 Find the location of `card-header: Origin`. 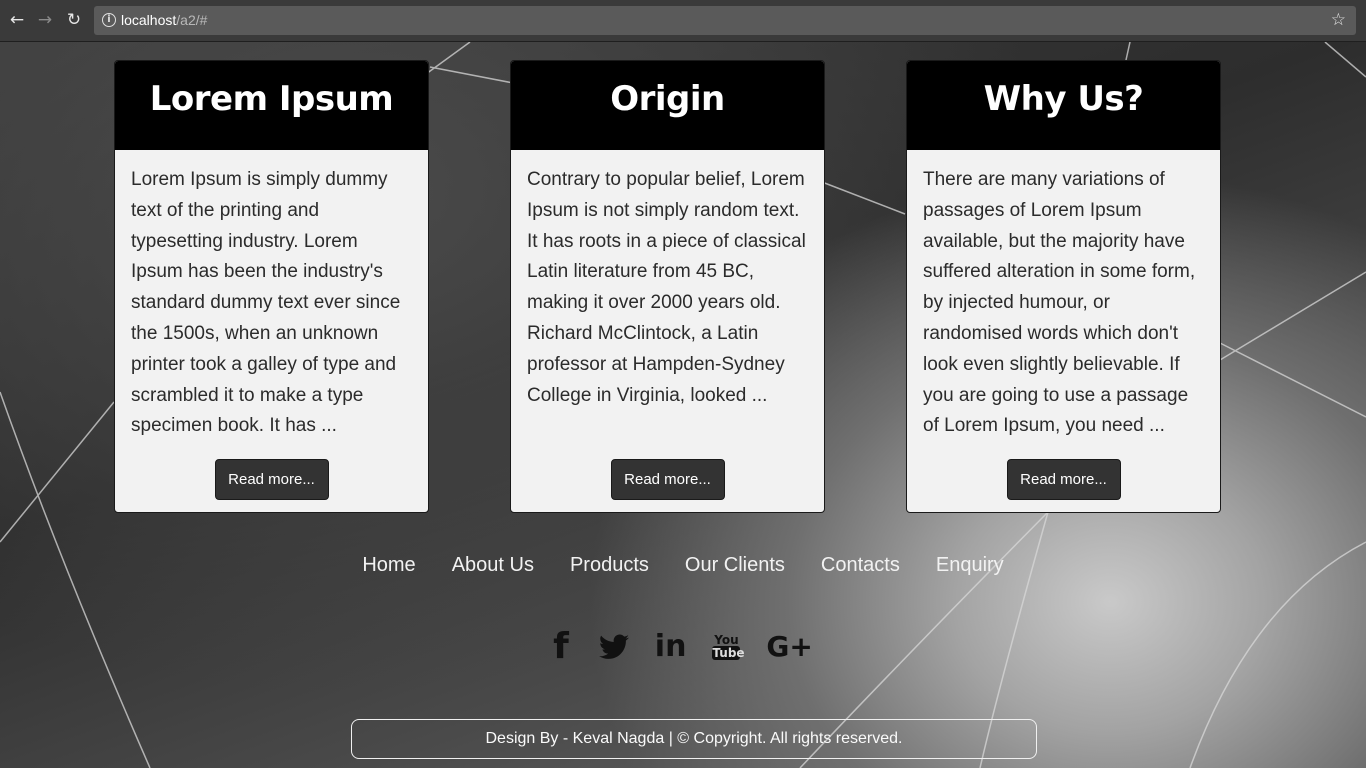

card-header: Origin is located at coordinates (667, 105).